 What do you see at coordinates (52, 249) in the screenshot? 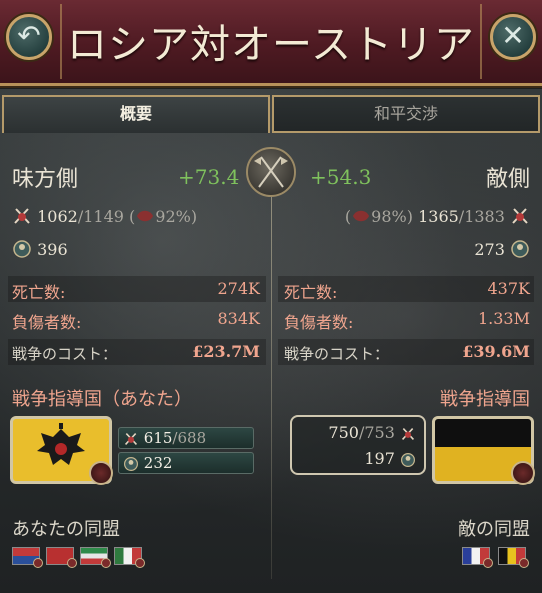
I see `our-generals-count: 396` at bounding box center [52, 249].